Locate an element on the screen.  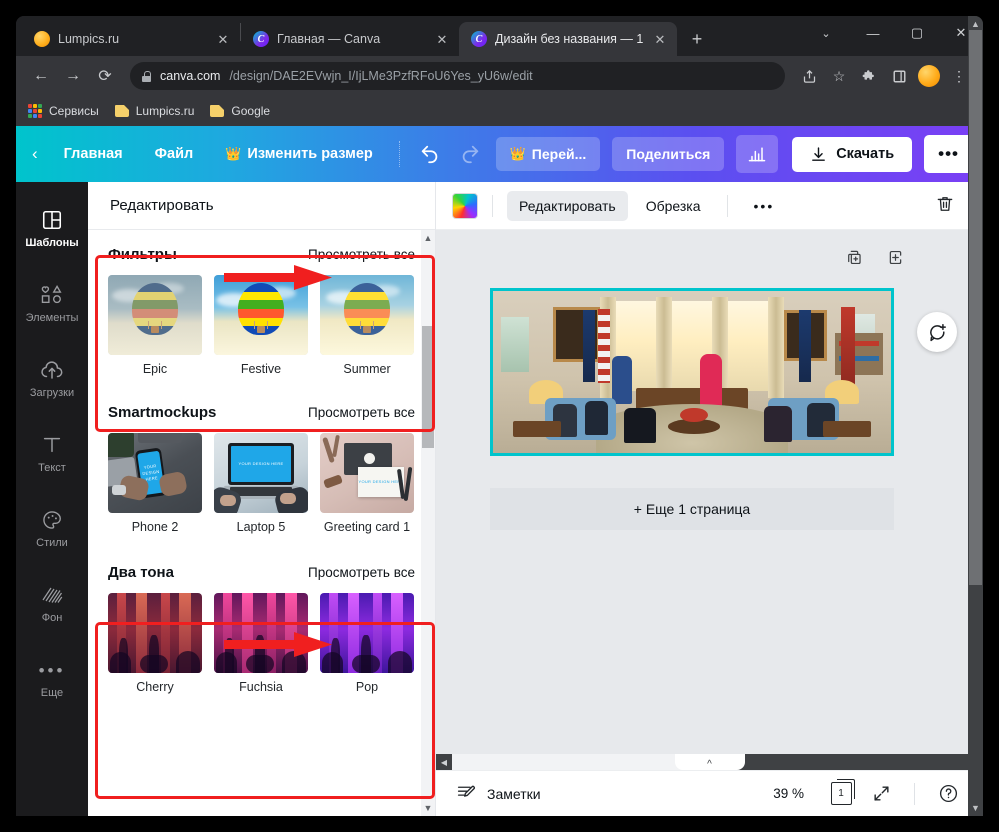
duotone-thumbnail-list: Cherry Fuchsia Pop is located at coordinates (261, 643).